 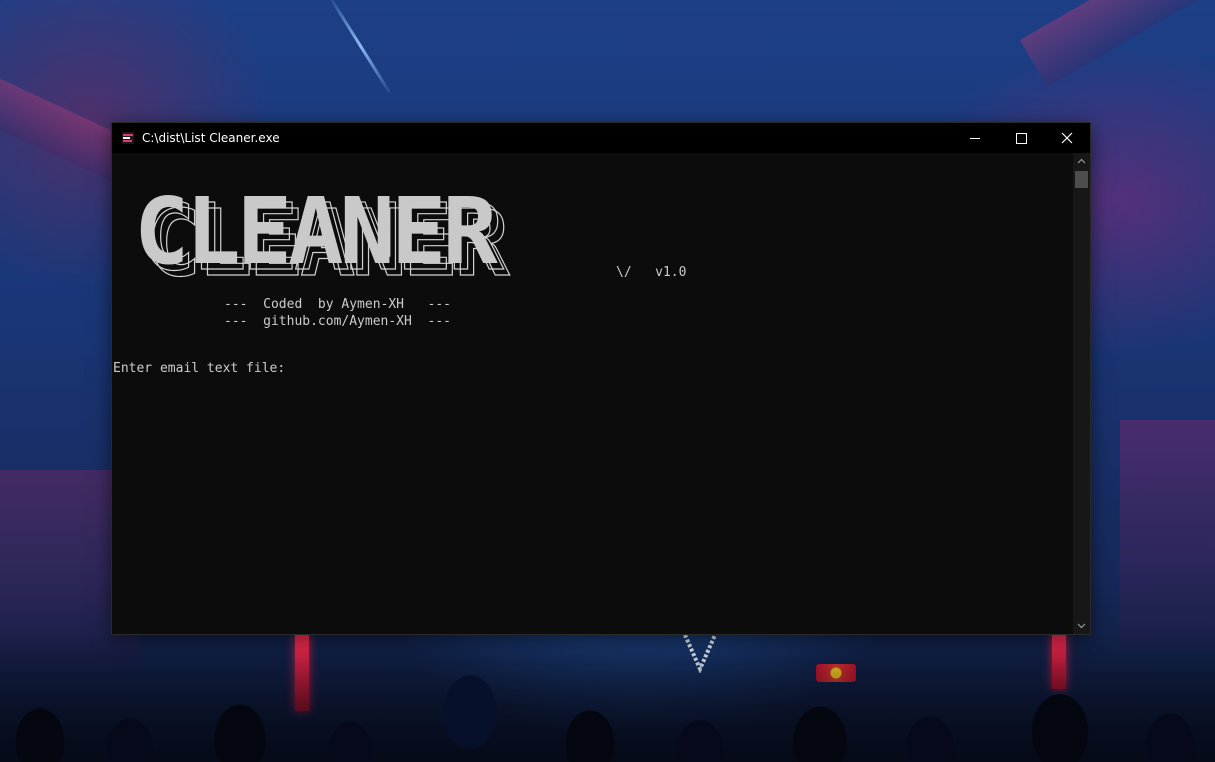 I want to click on maximize-button, so click(x=1021, y=138).